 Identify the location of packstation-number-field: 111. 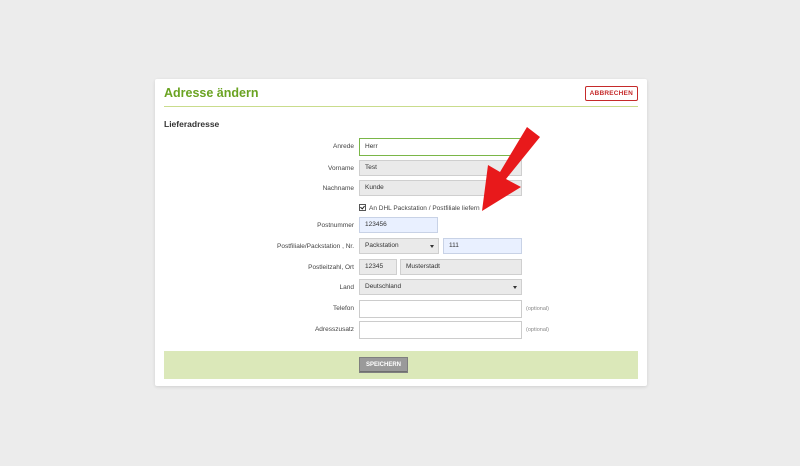
(482, 246).